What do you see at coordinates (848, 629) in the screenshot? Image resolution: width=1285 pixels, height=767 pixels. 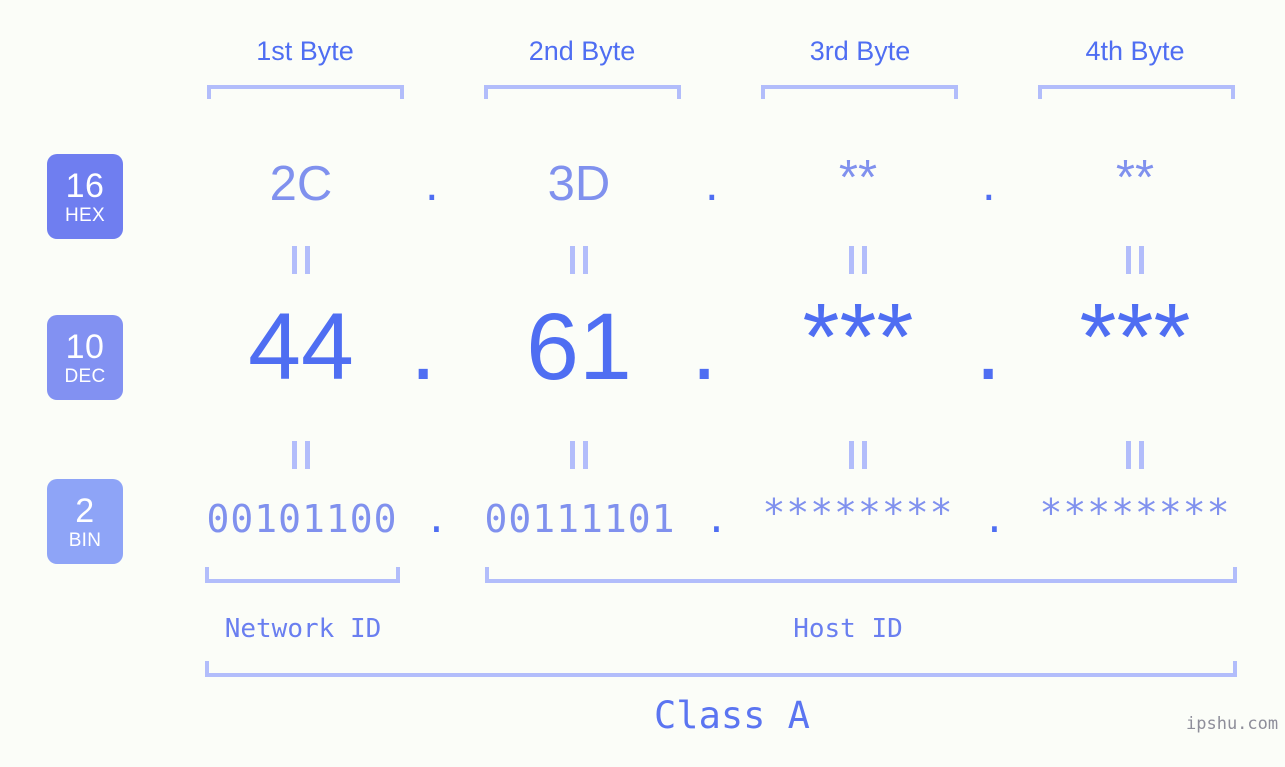 I see `host-id-label: Host ID` at bounding box center [848, 629].